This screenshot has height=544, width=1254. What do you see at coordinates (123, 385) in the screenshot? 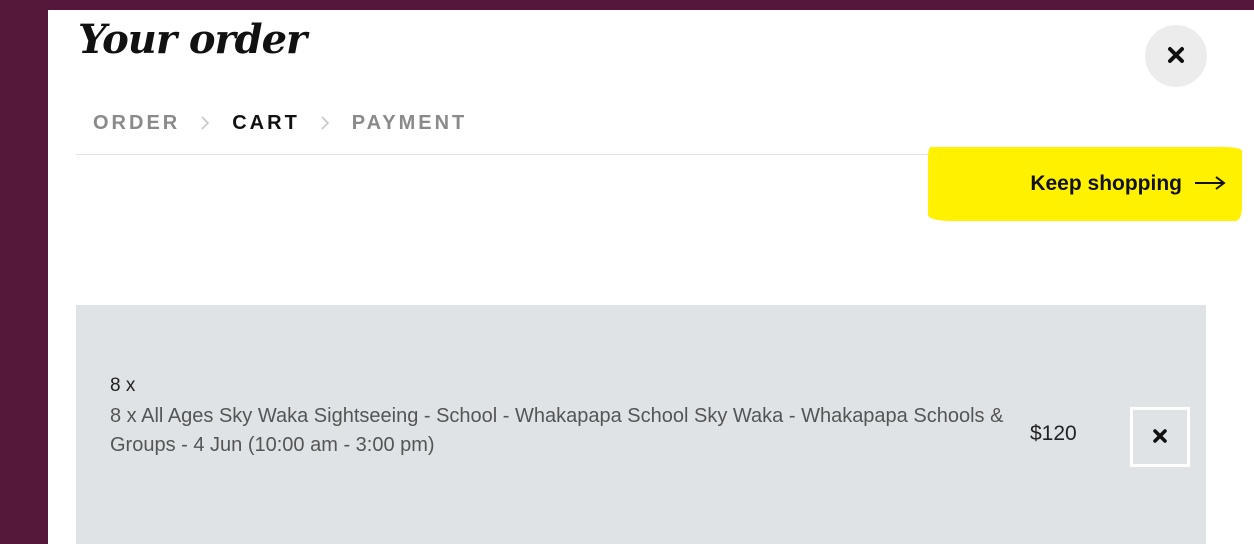
I see `item-quantity: 8 x` at bounding box center [123, 385].